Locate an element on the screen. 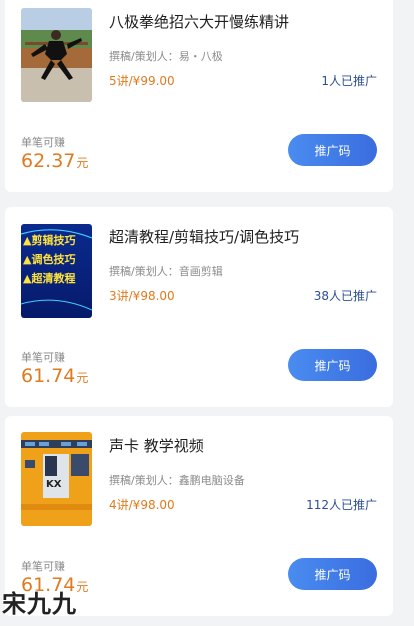 The image size is (414, 626). thumb-text-line: ▲调色技巧 is located at coordinates (49, 259).